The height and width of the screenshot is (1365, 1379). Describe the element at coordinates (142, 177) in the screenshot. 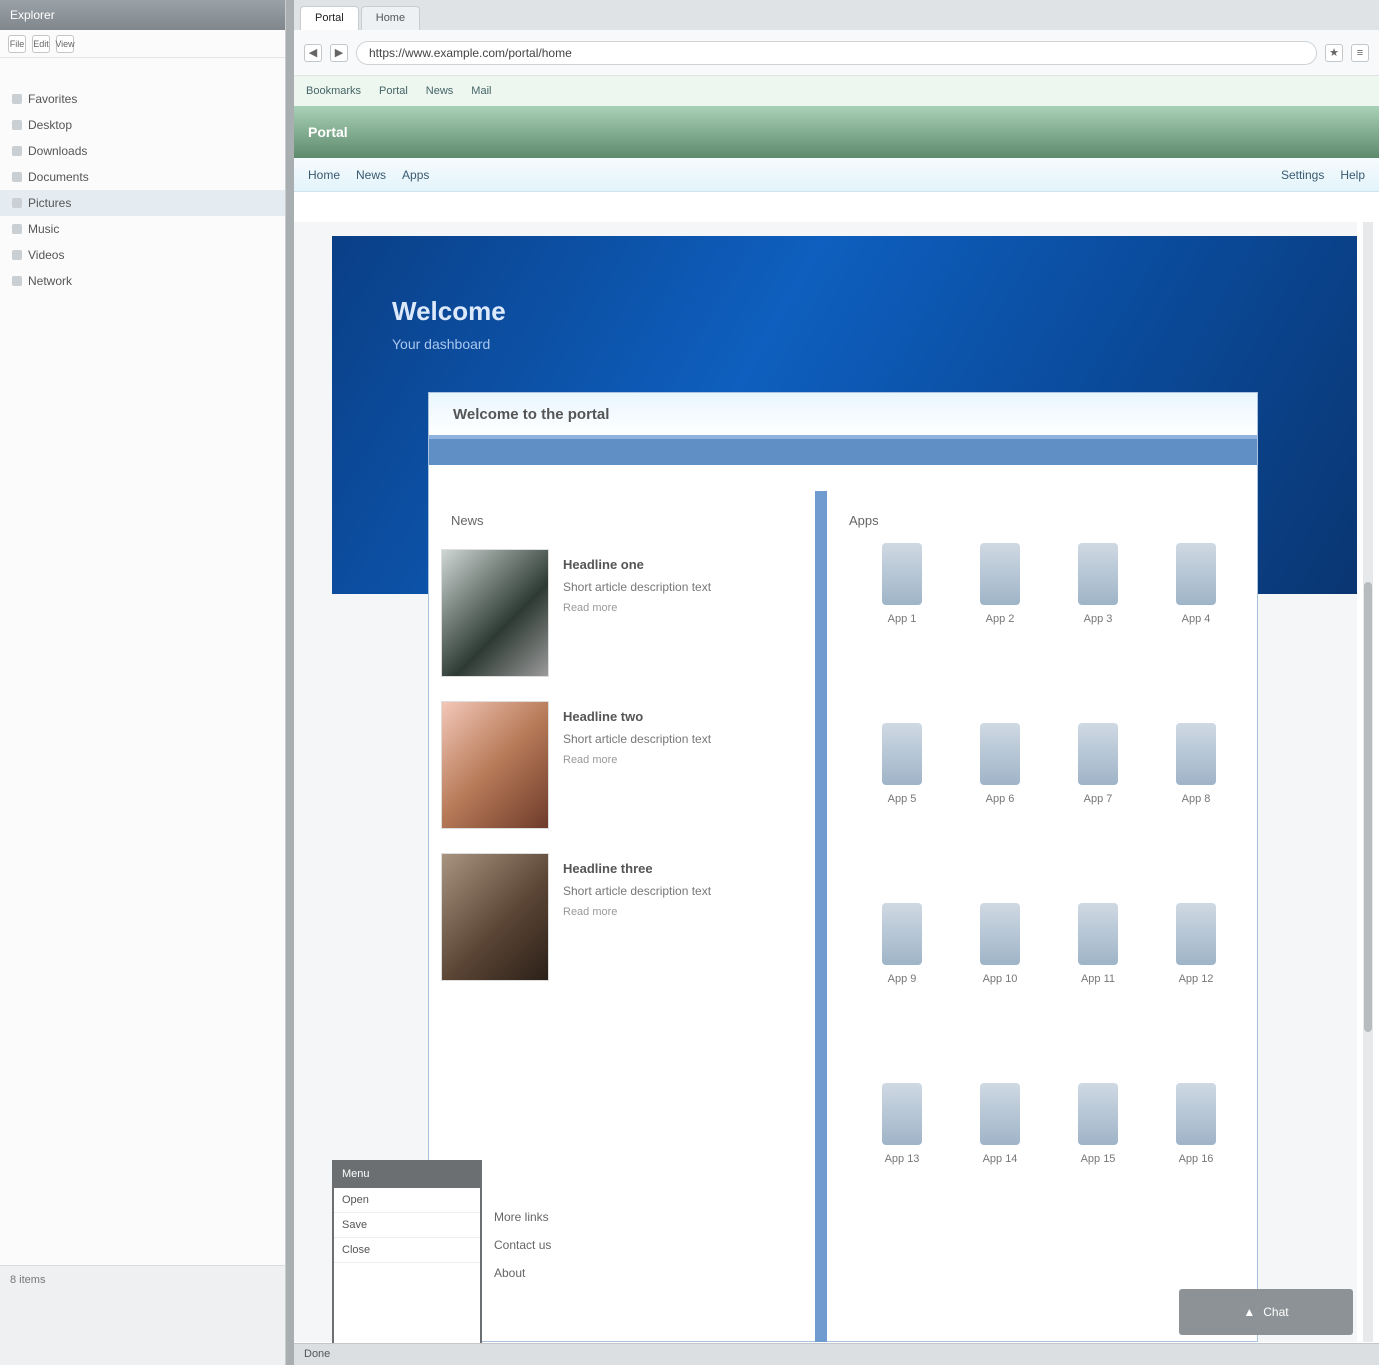

I see `sidebar-item: Documents` at that location.